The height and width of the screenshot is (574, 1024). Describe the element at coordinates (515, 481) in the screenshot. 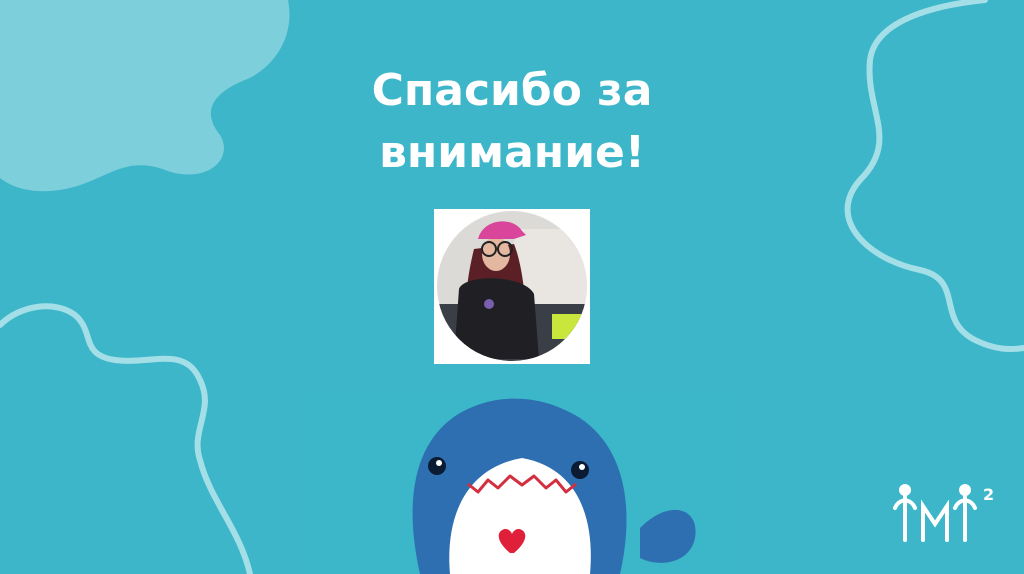

I see `blue-shark-illustration` at that location.